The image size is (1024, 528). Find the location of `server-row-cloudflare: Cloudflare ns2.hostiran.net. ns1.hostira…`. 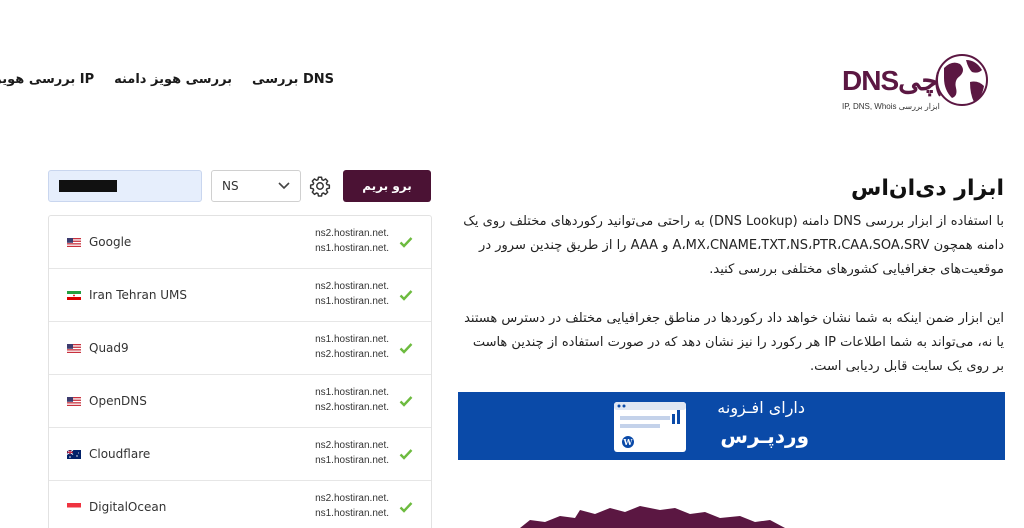

server-row-cloudflare: Cloudflare ns2.hostiran.net. ns1.hostira… is located at coordinates (240, 454).